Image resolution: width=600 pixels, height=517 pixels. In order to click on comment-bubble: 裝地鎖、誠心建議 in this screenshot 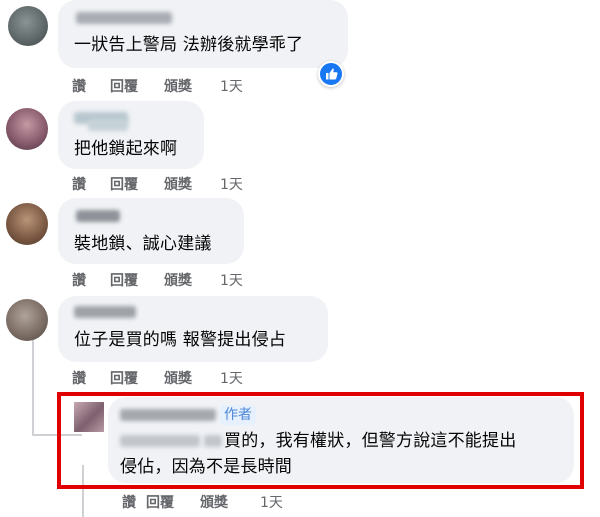, I will do `click(151, 231)`.